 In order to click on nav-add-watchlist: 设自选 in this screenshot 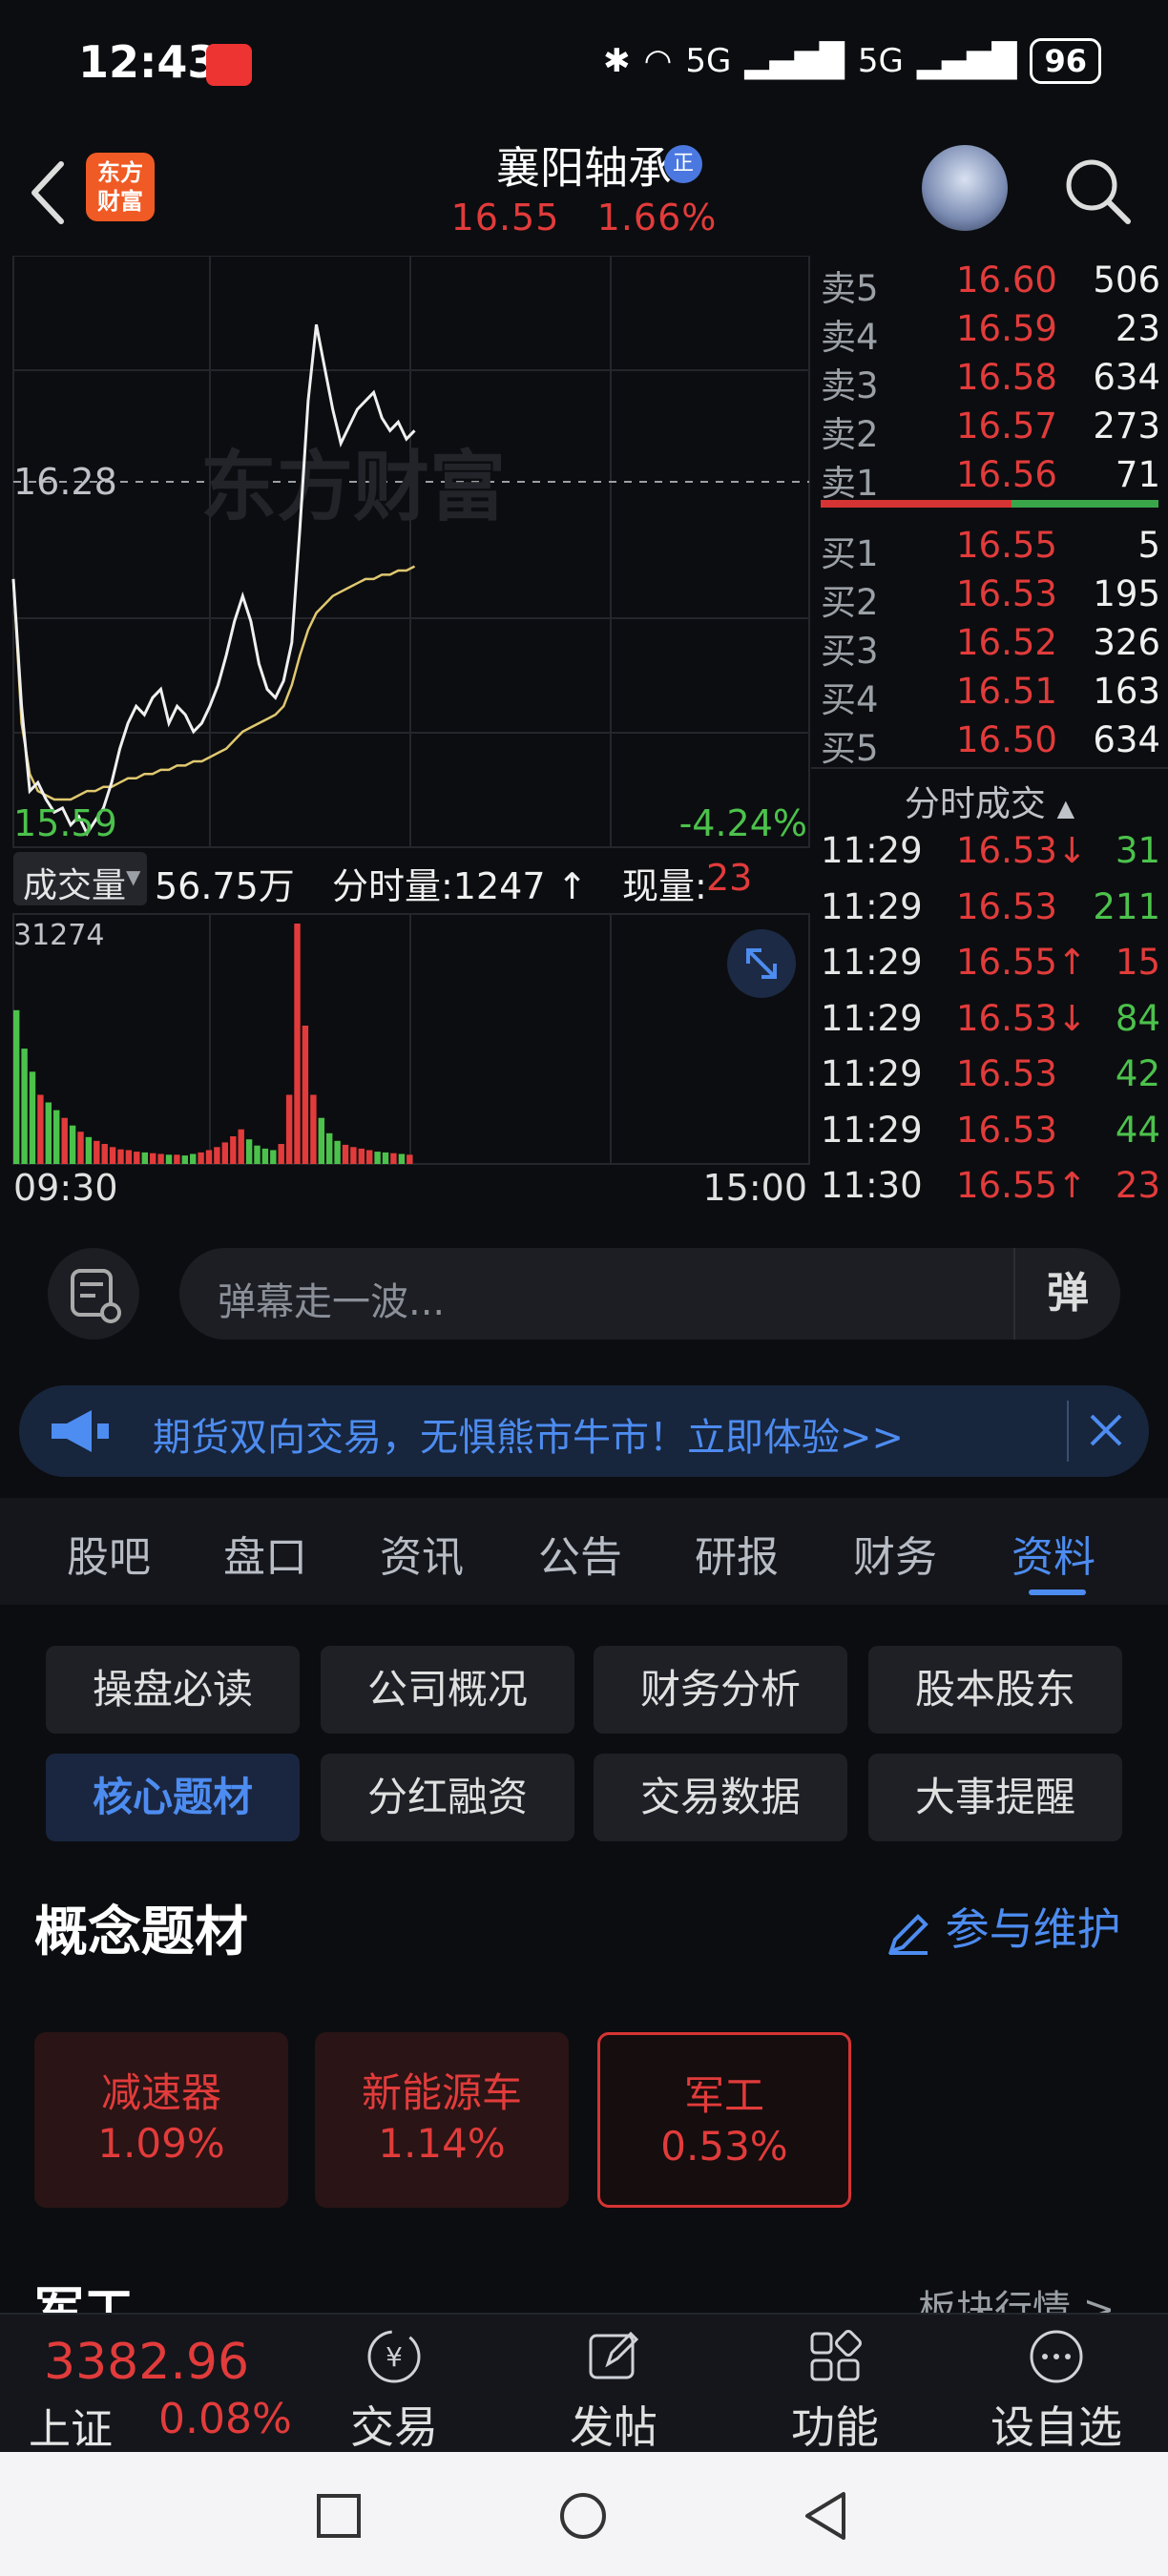, I will do `click(1056, 2391)`.